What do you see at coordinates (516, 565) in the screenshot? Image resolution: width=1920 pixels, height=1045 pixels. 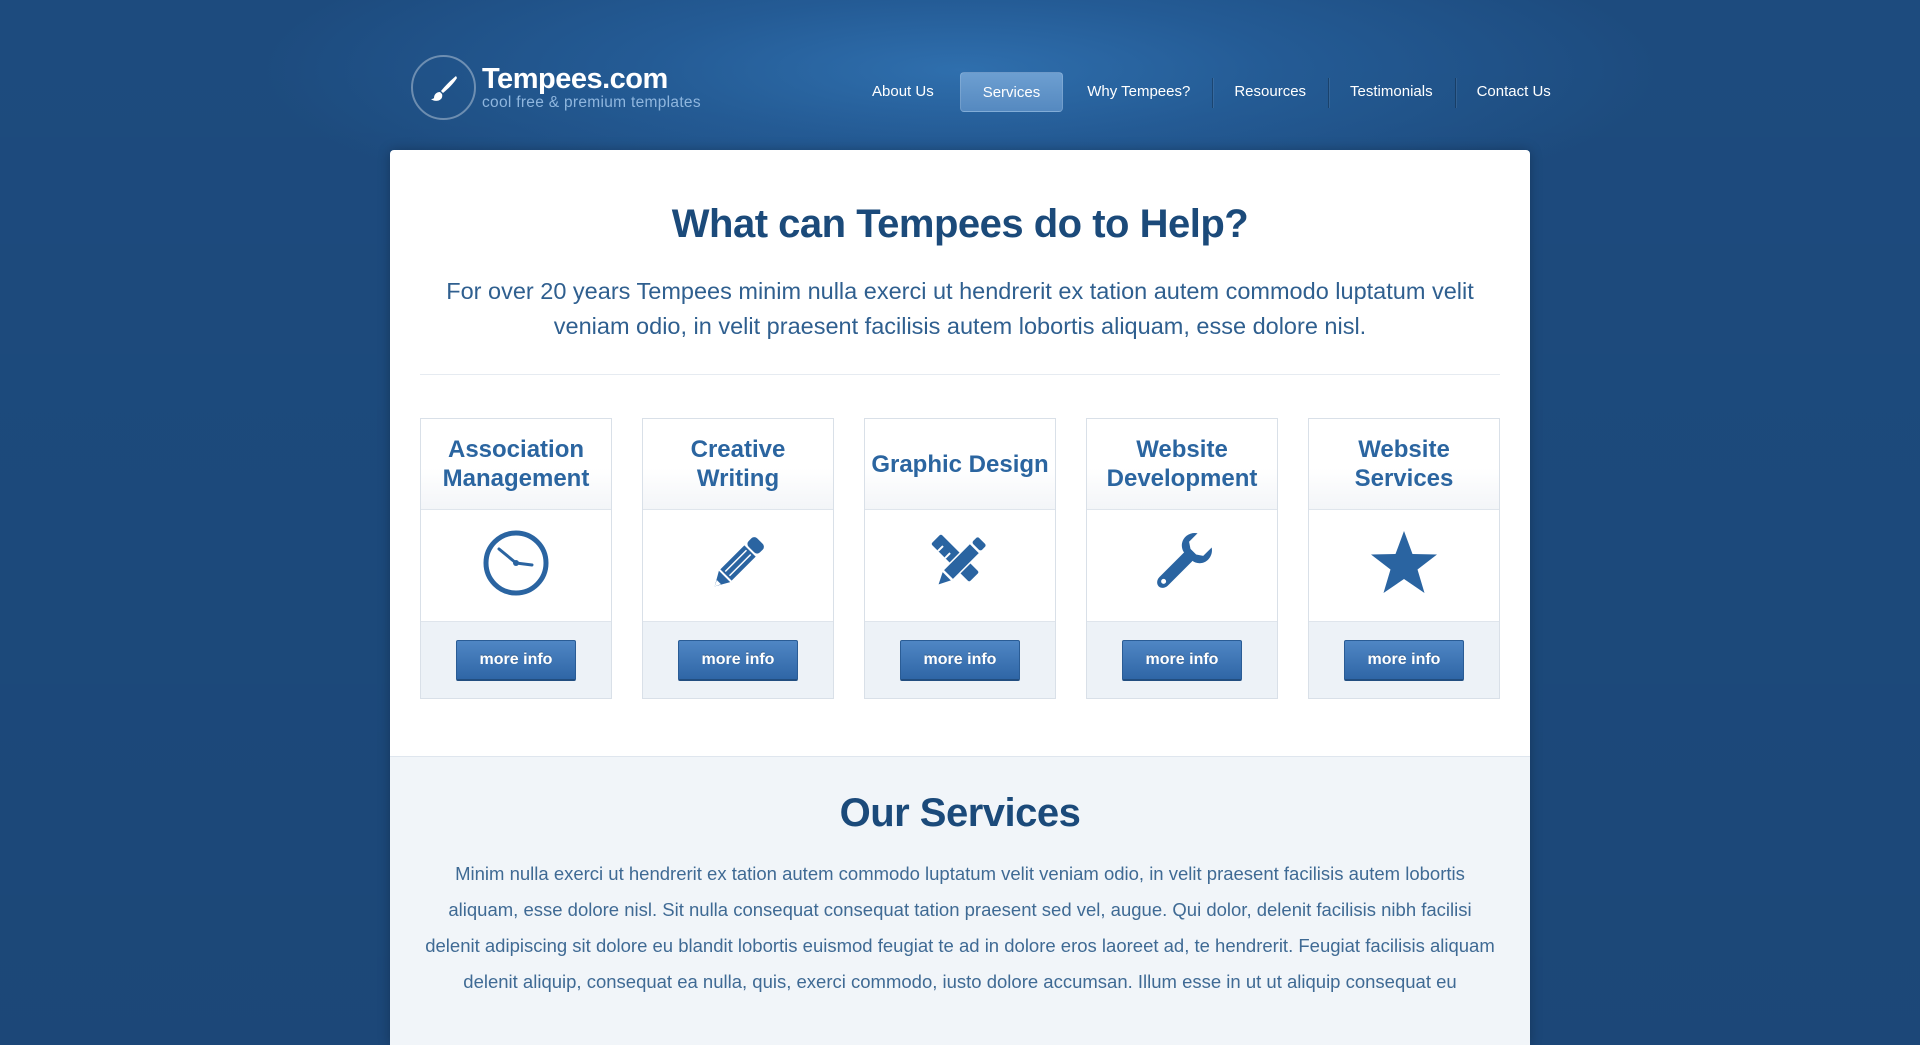 I see `clock-icon` at bounding box center [516, 565].